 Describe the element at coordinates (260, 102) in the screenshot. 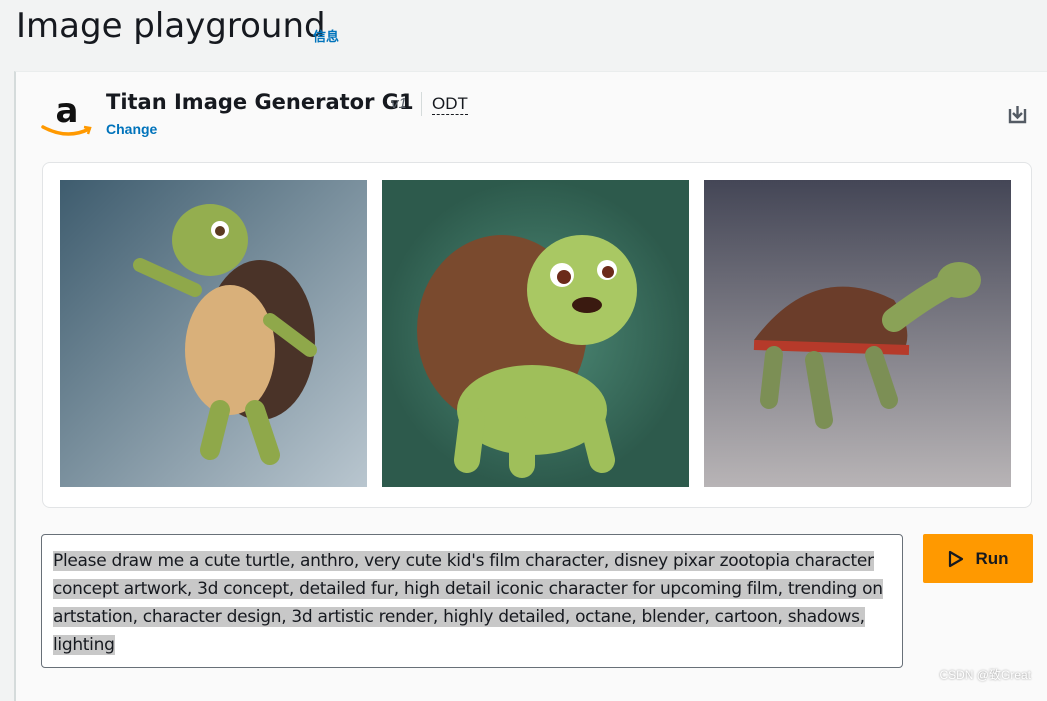

I see `model-name: Titan Image Generator G1` at that location.